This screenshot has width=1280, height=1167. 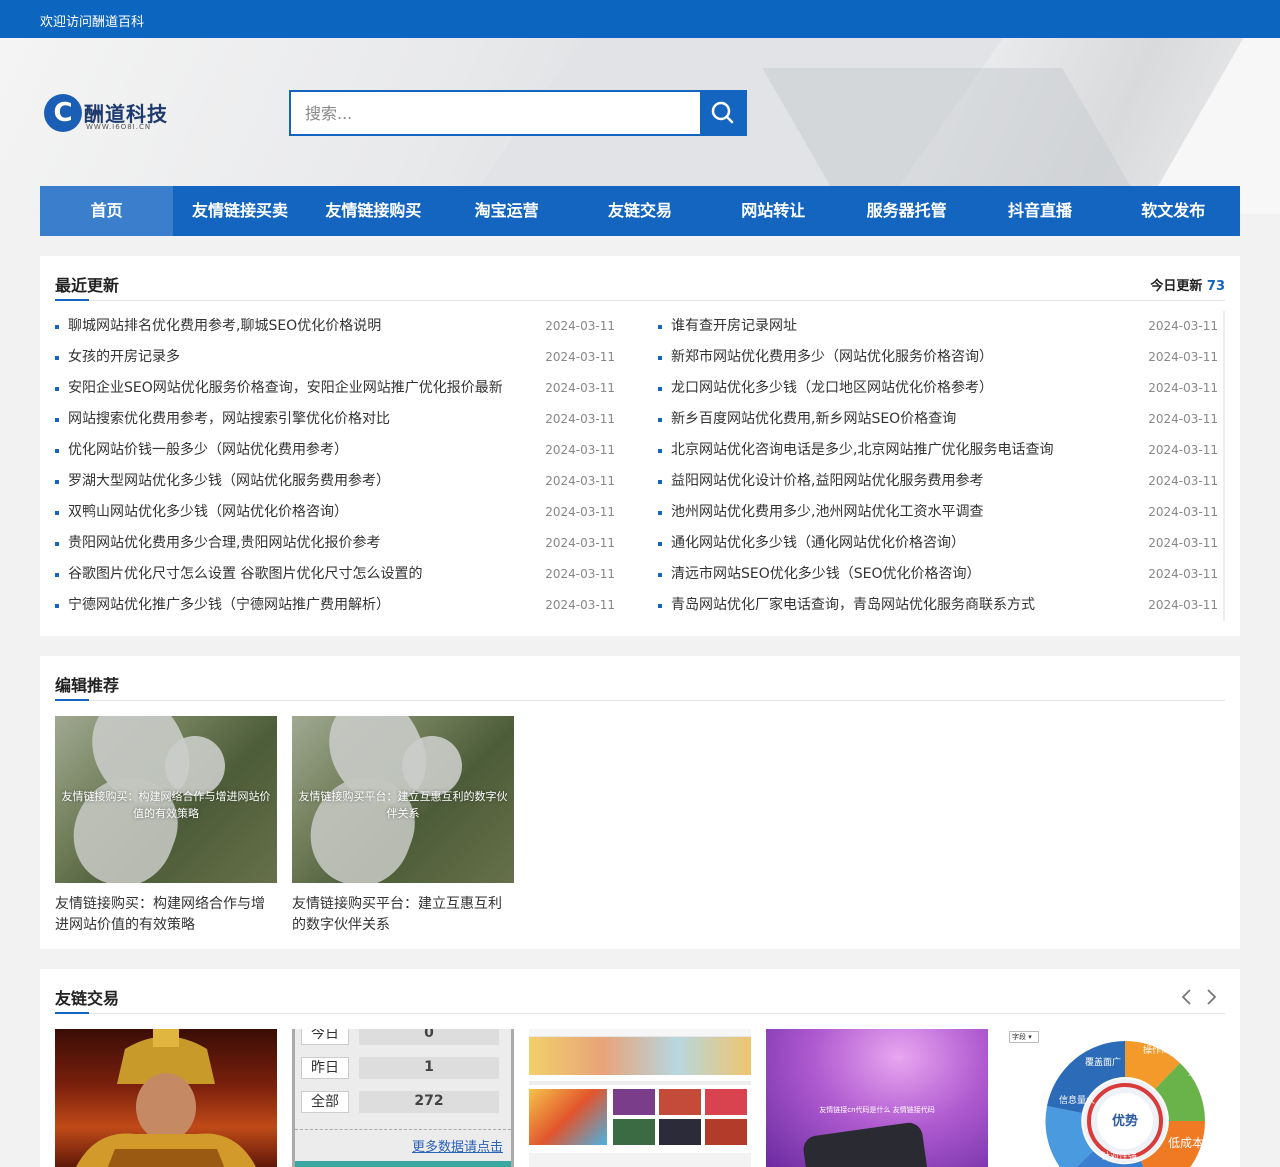 What do you see at coordinates (87, 285) in the screenshot?
I see `section-title: 最近更新` at bounding box center [87, 285].